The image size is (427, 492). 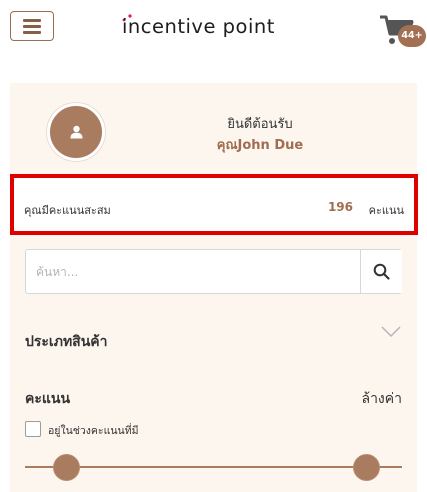 I want to click on header: incentive point 44+, so click(x=213, y=27).